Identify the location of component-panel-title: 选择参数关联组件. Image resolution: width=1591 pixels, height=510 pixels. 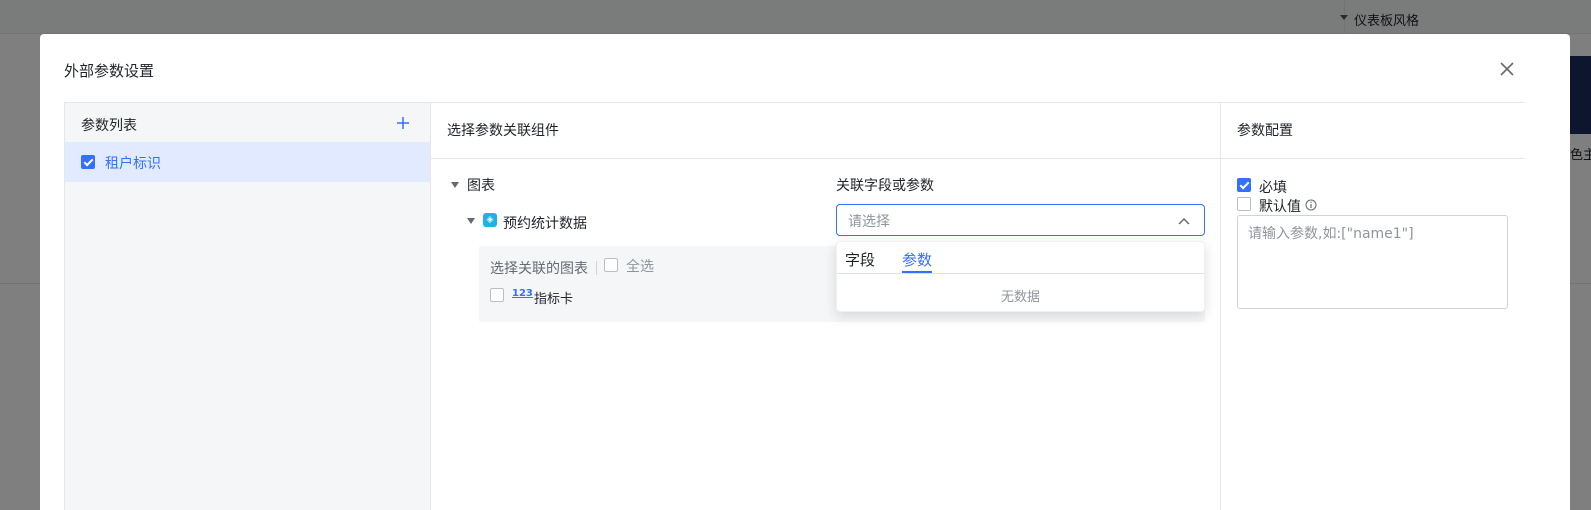
(503, 131).